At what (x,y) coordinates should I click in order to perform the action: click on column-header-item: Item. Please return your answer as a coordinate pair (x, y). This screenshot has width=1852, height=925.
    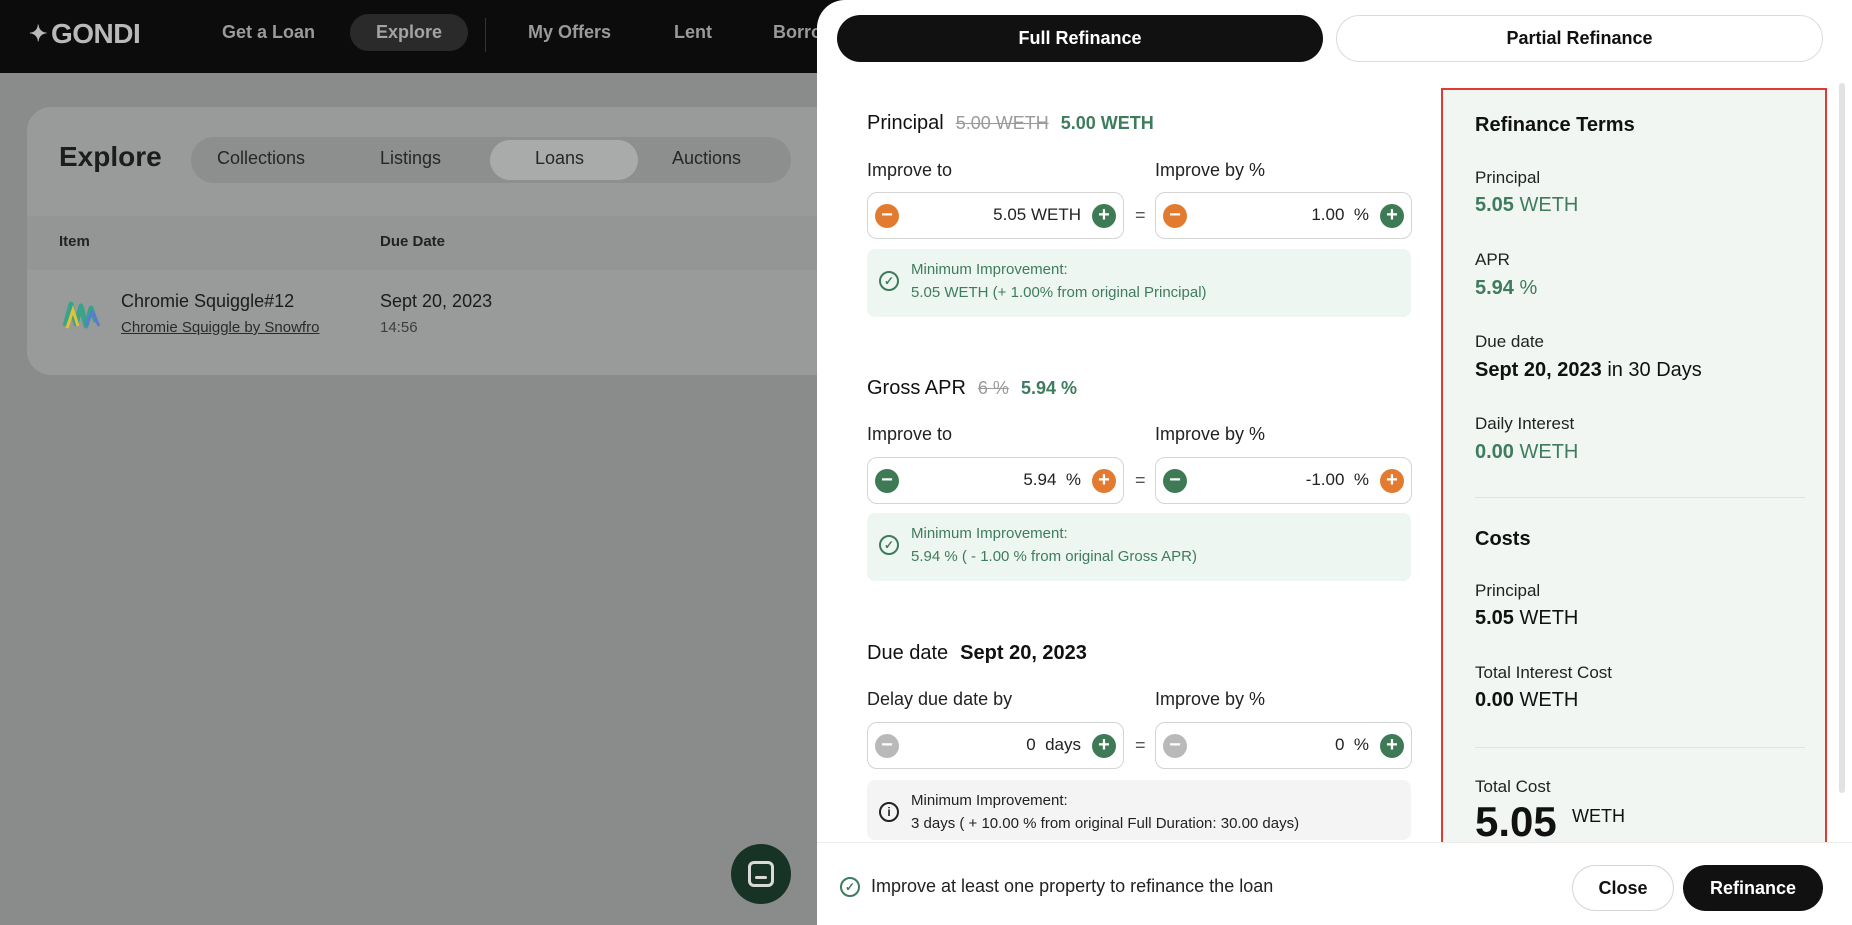
    Looking at the image, I should click on (74, 241).